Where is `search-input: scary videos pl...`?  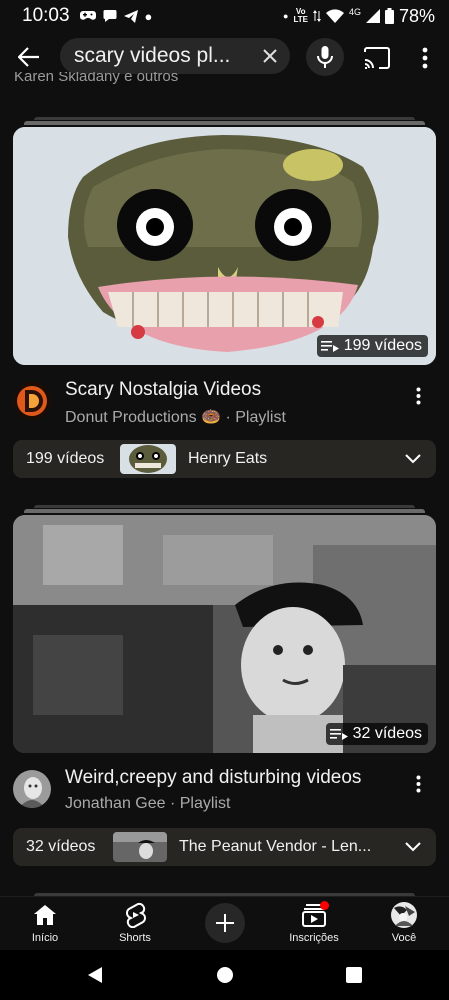 search-input: scary videos pl... is located at coordinates (175, 56).